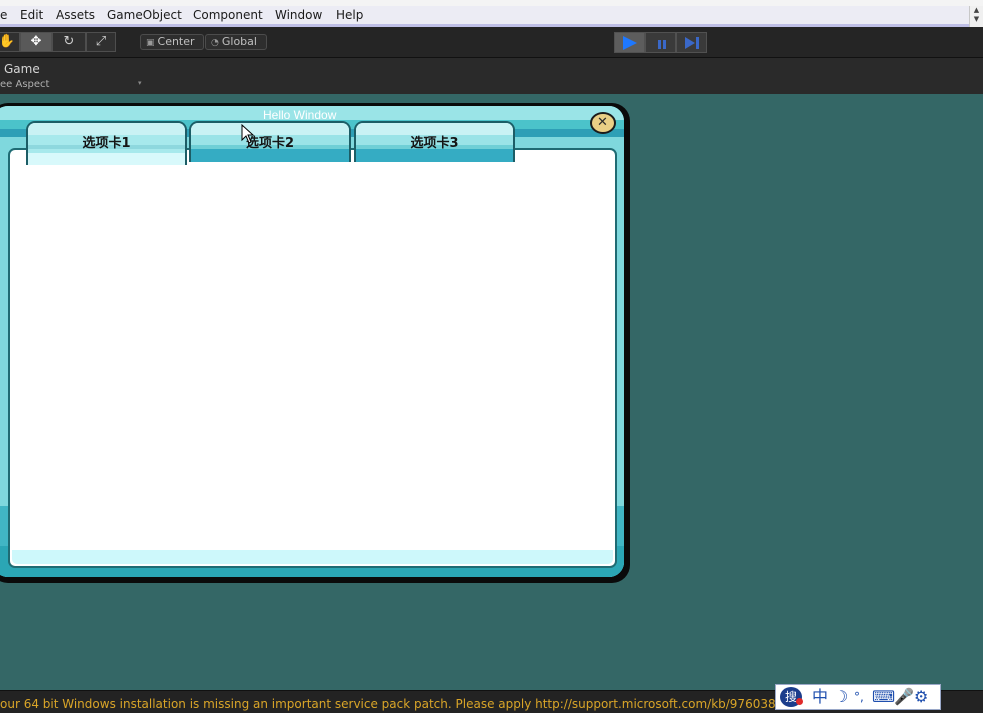 Image resolution: width=983 pixels, height=713 pixels. I want to click on menu-edit: Edit, so click(31, 15).